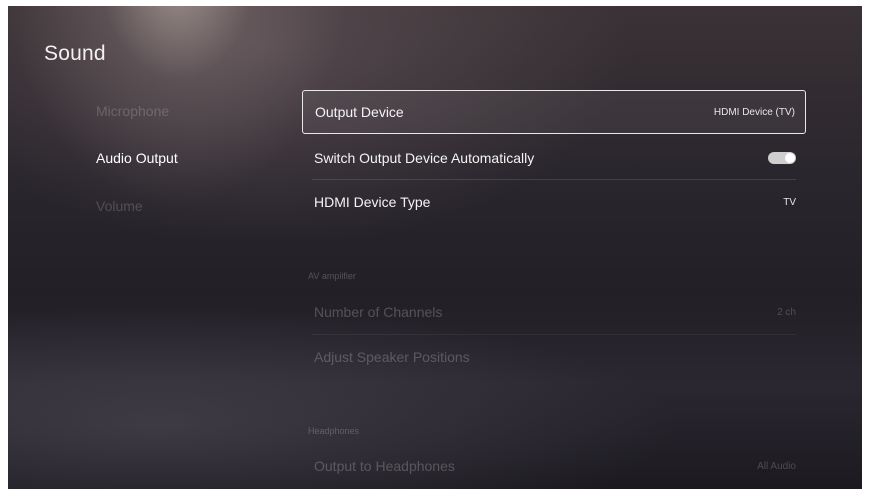  I want to click on number-of-channels-value: 2 ch, so click(786, 312).